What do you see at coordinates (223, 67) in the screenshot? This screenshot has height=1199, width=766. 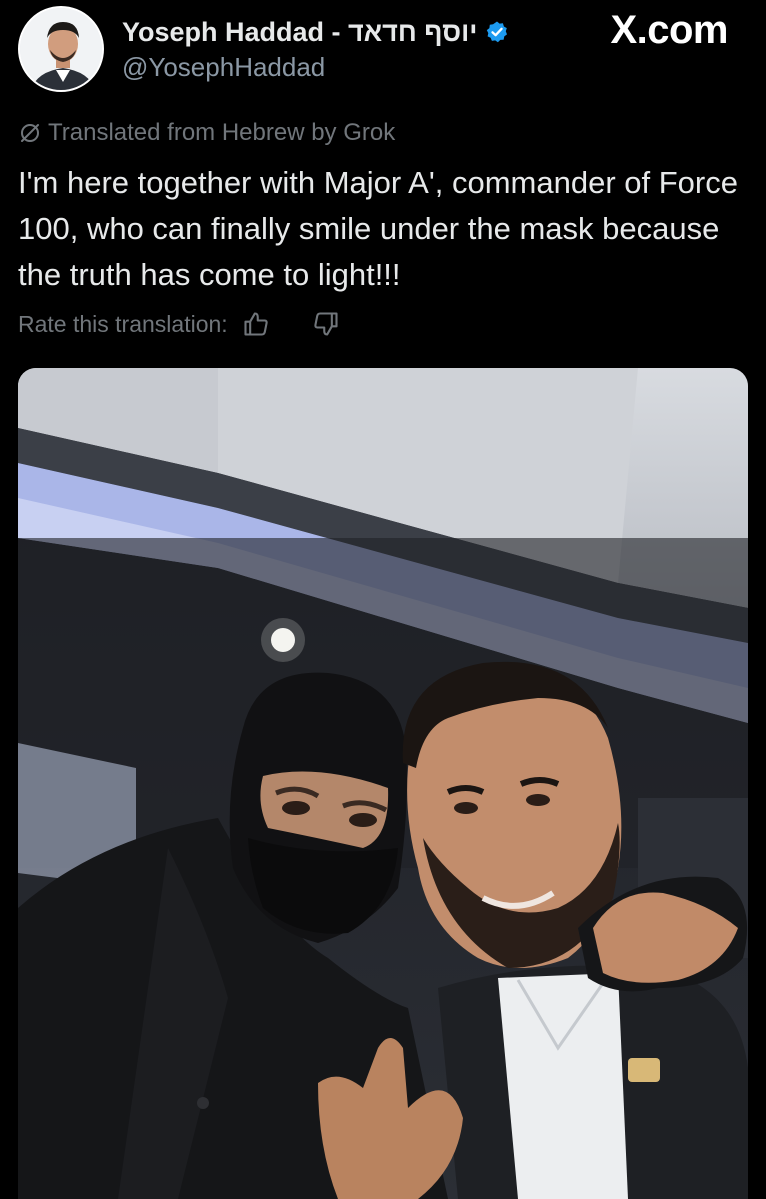 I see `handle: @YosephHaddad` at bounding box center [223, 67].